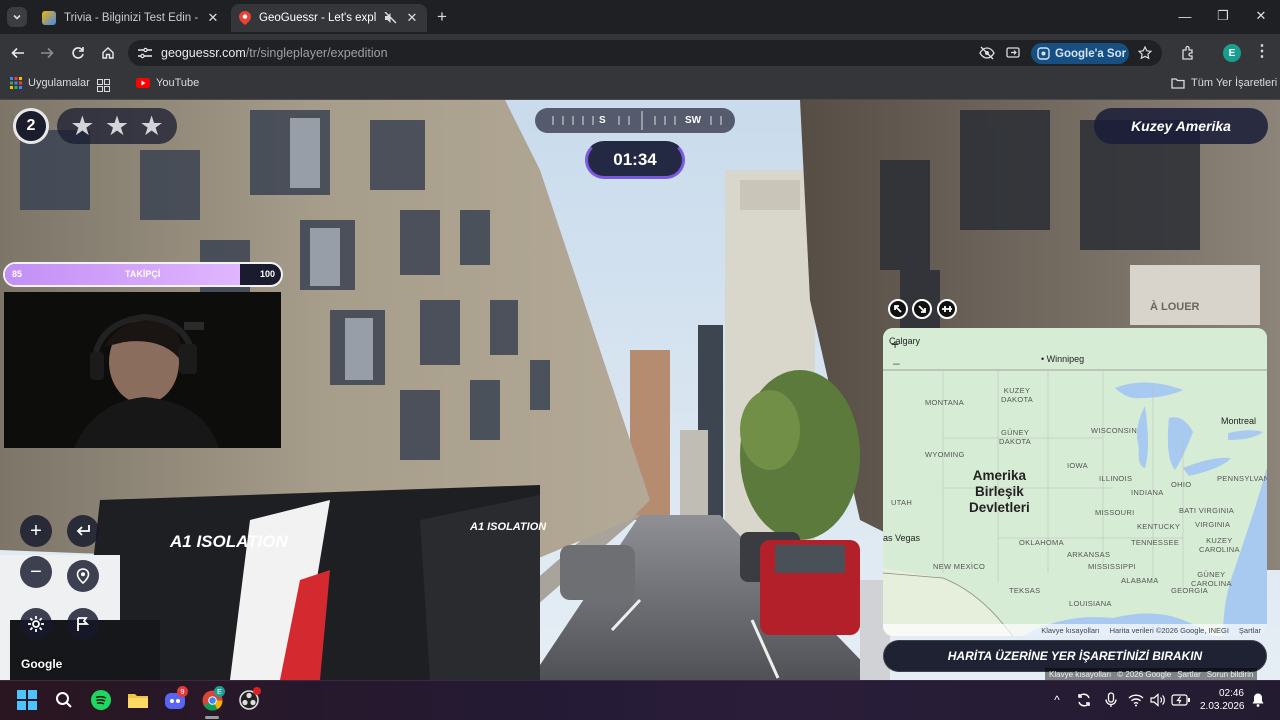 The height and width of the screenshot is (720, 1280). Describe the element at coordinates (1181, 484) in the screenshot. I see `map-state-label-ohio: OHIO` at that location.